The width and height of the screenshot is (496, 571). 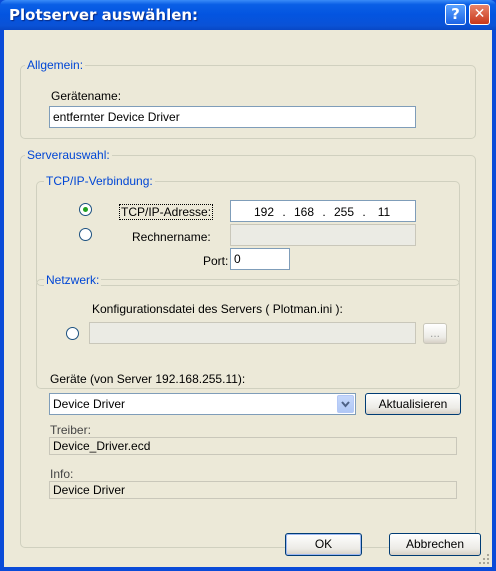 What do you see at coordinates (148, 379) in the screenshot?
I see `geraete-label: Geräte (von Server 192.168.255.11):` at bounding box center [148, 379].